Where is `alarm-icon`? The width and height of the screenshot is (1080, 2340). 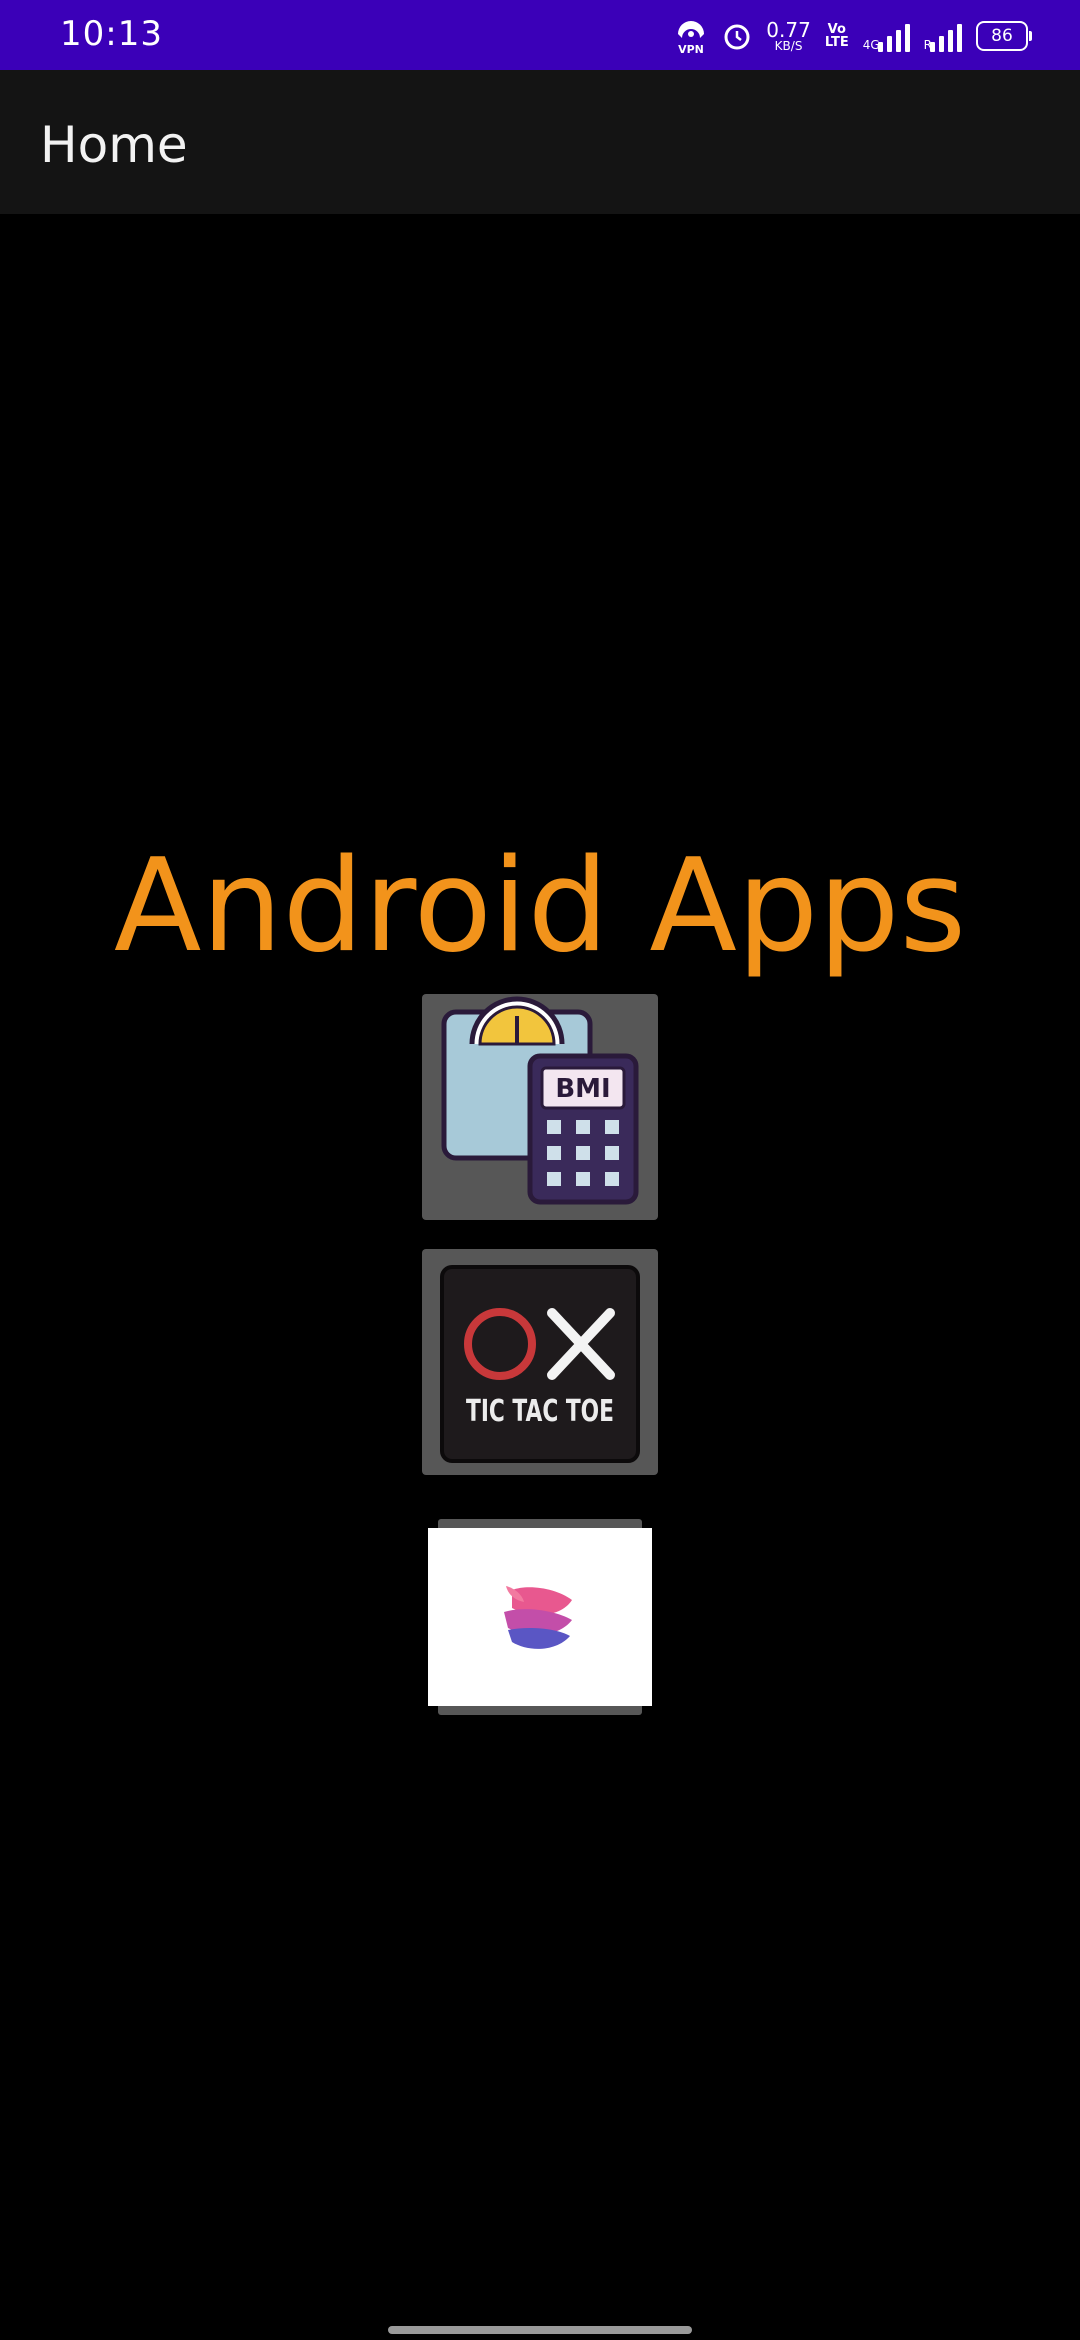
alarm-icon is located at coordinates (737, 36).